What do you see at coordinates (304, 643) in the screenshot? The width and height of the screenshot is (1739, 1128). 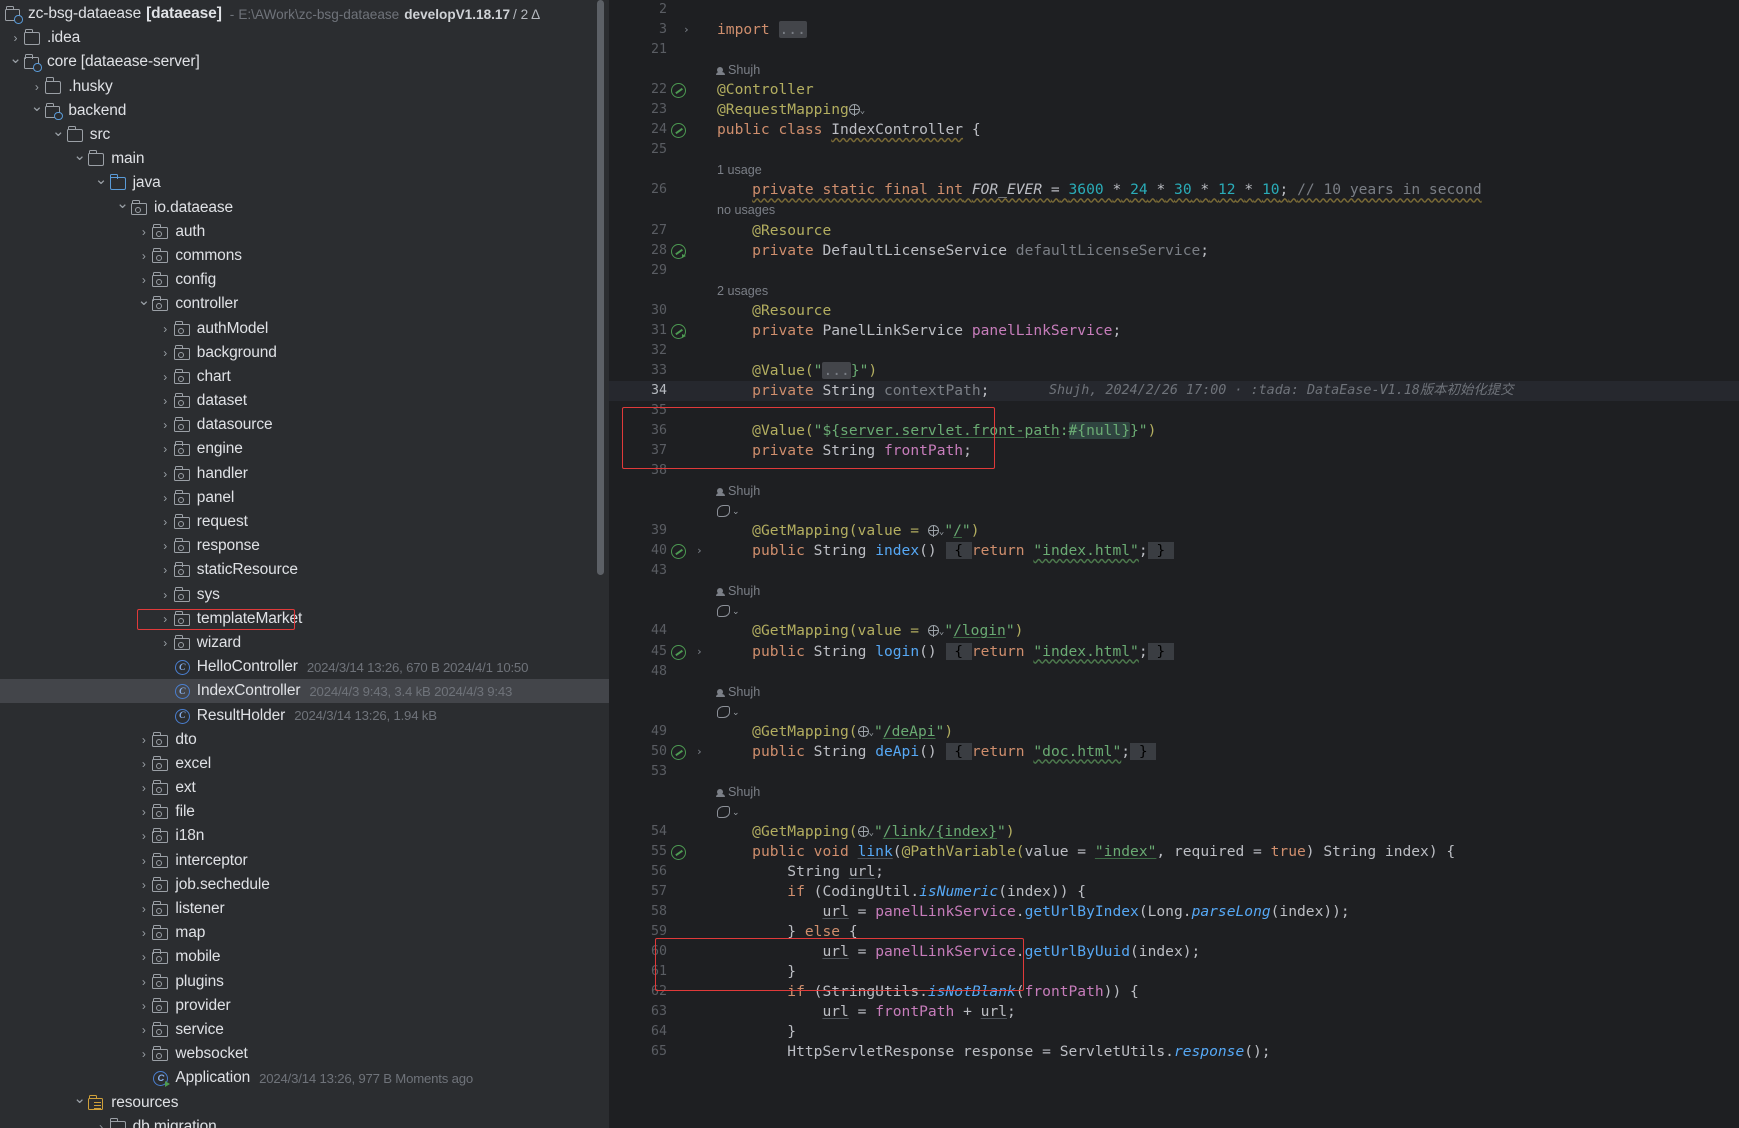 I see `tree-row-wizard: › wizard` at bounding box center [304, 643].